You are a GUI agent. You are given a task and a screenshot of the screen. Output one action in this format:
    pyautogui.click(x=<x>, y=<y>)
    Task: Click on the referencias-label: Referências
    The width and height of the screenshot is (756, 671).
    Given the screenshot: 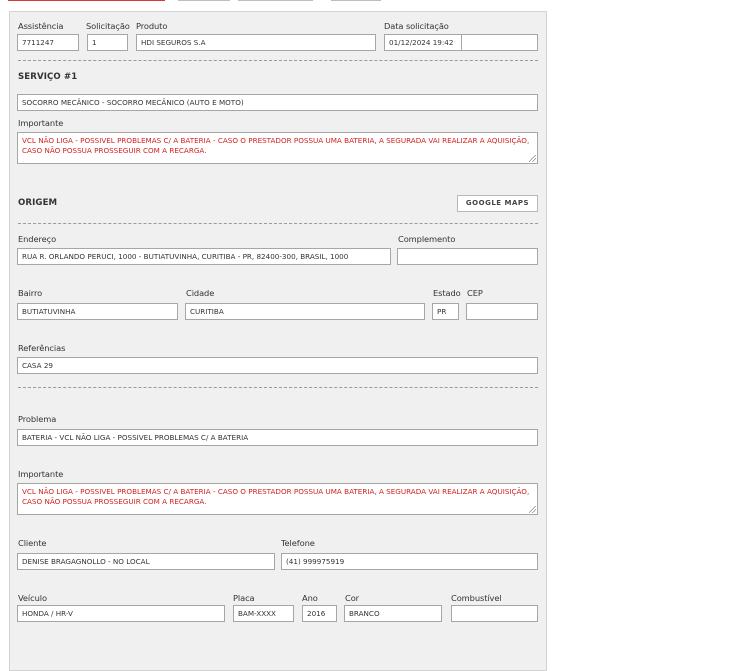 What is the action you would take?
    pyautogui.click(x=42, y=348)
    